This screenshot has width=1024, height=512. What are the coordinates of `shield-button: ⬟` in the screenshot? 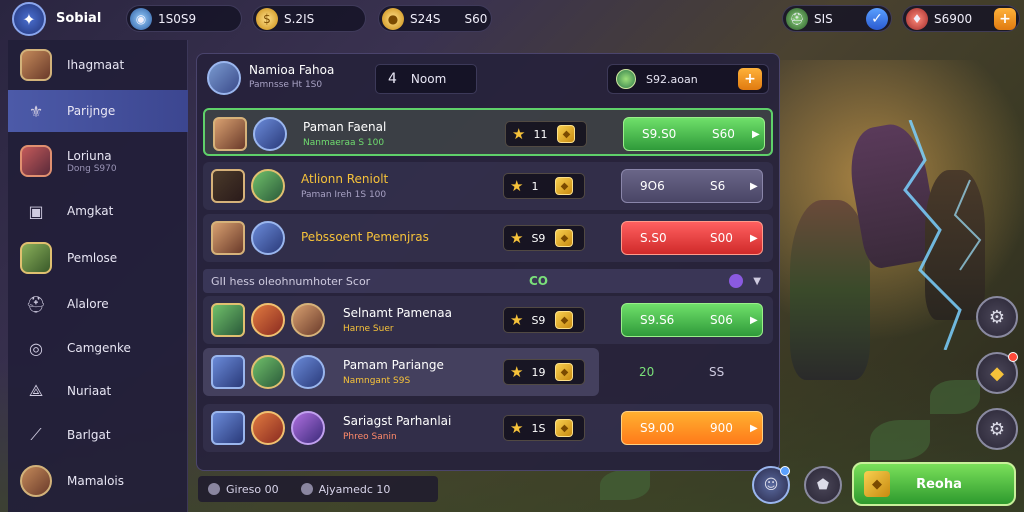 It's located at (823, 485).